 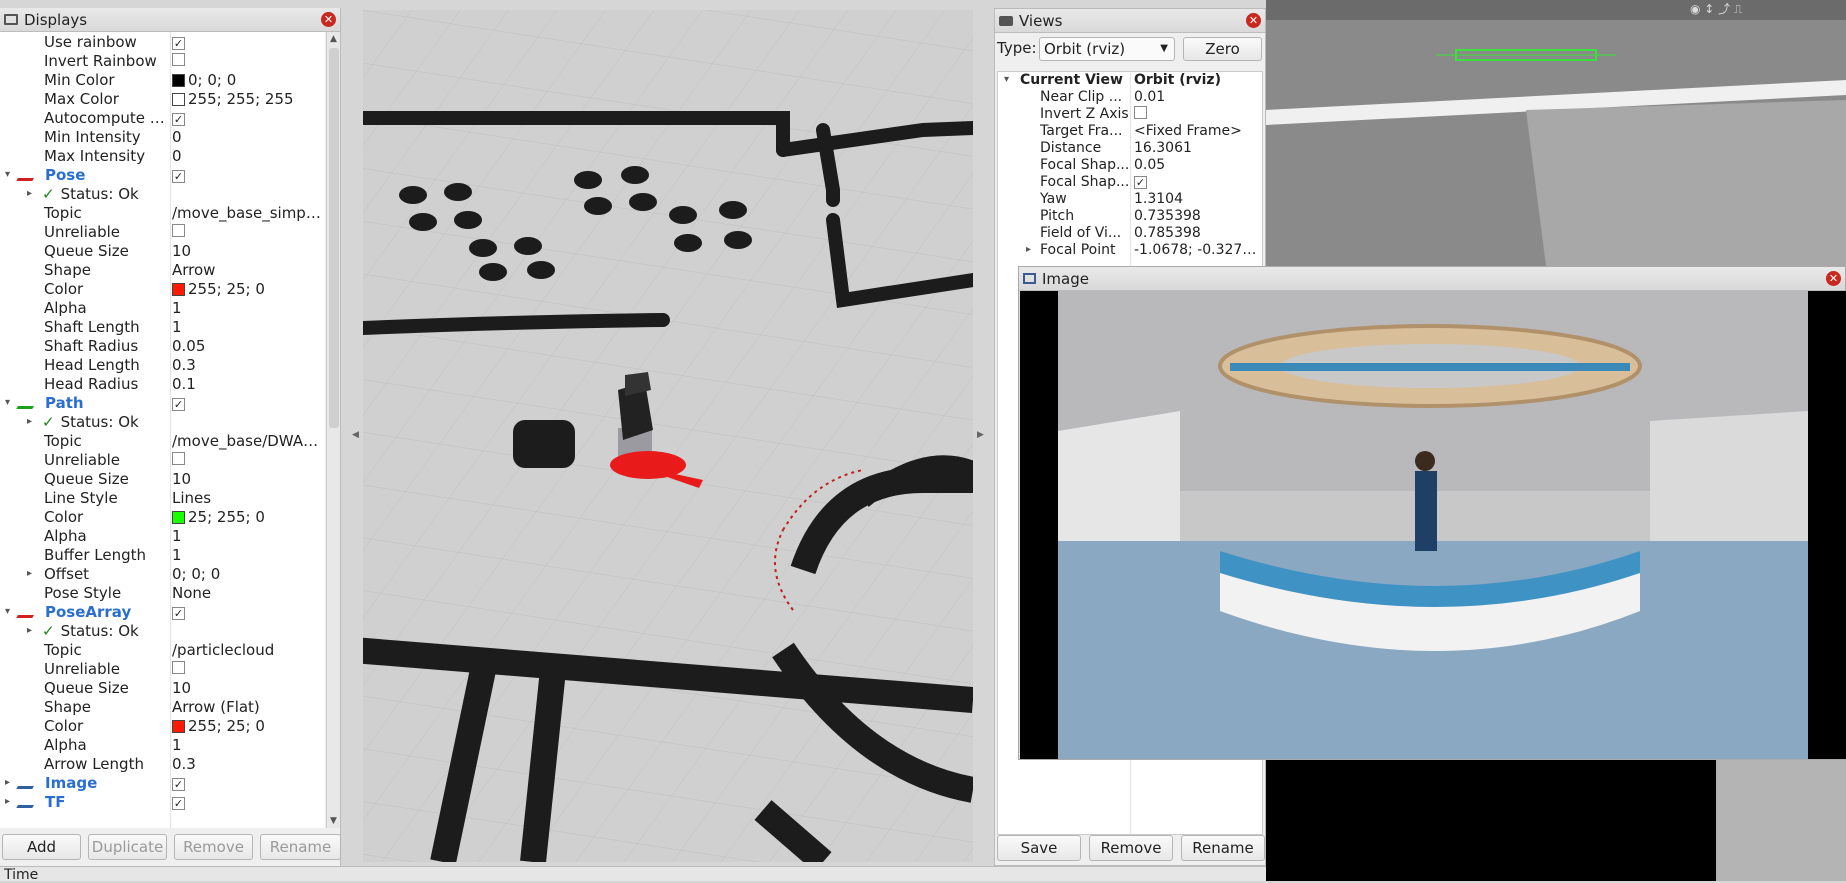 I want to click on view-property-value: <Fixed Frame>, so click(x=1198, y=131).